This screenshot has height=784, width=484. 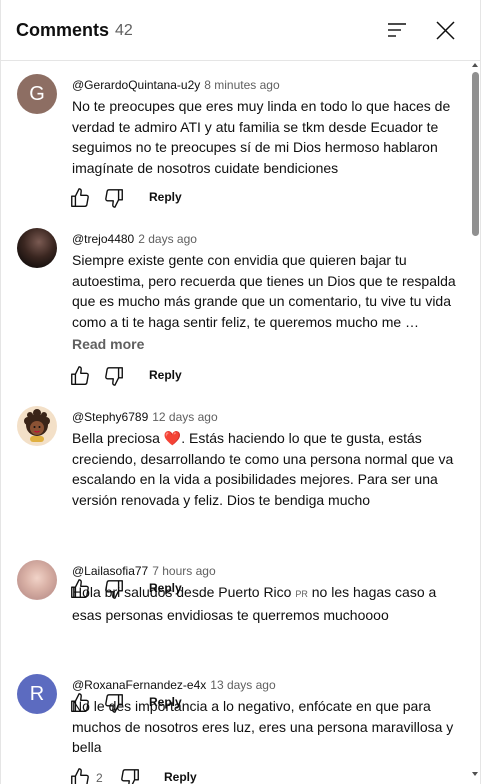 What do you see at coordinates (110, 571) in the screenshot?
I see `comment-author: @Lailasofia77` at bounding box center [110, 571].